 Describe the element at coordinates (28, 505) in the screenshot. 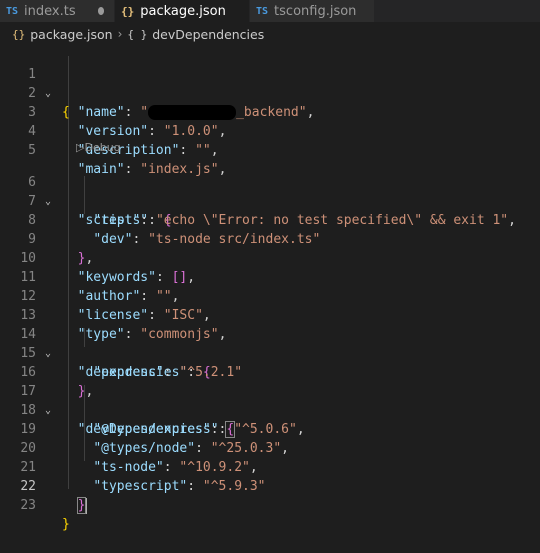

I see `line-number: 23` at that location.